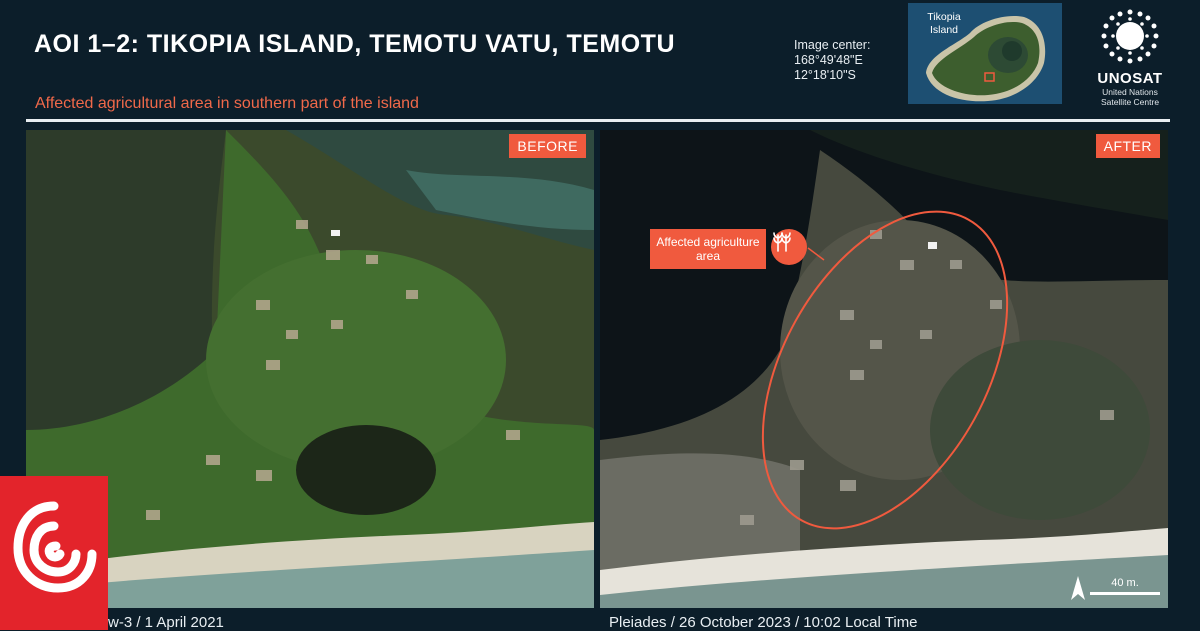 The width and height of the screenshot is (1200, 631). What do you see at coordinates (55, 547) in the screenshot?
I see `rnz-logo-icon` at bounding box center [55, 547].